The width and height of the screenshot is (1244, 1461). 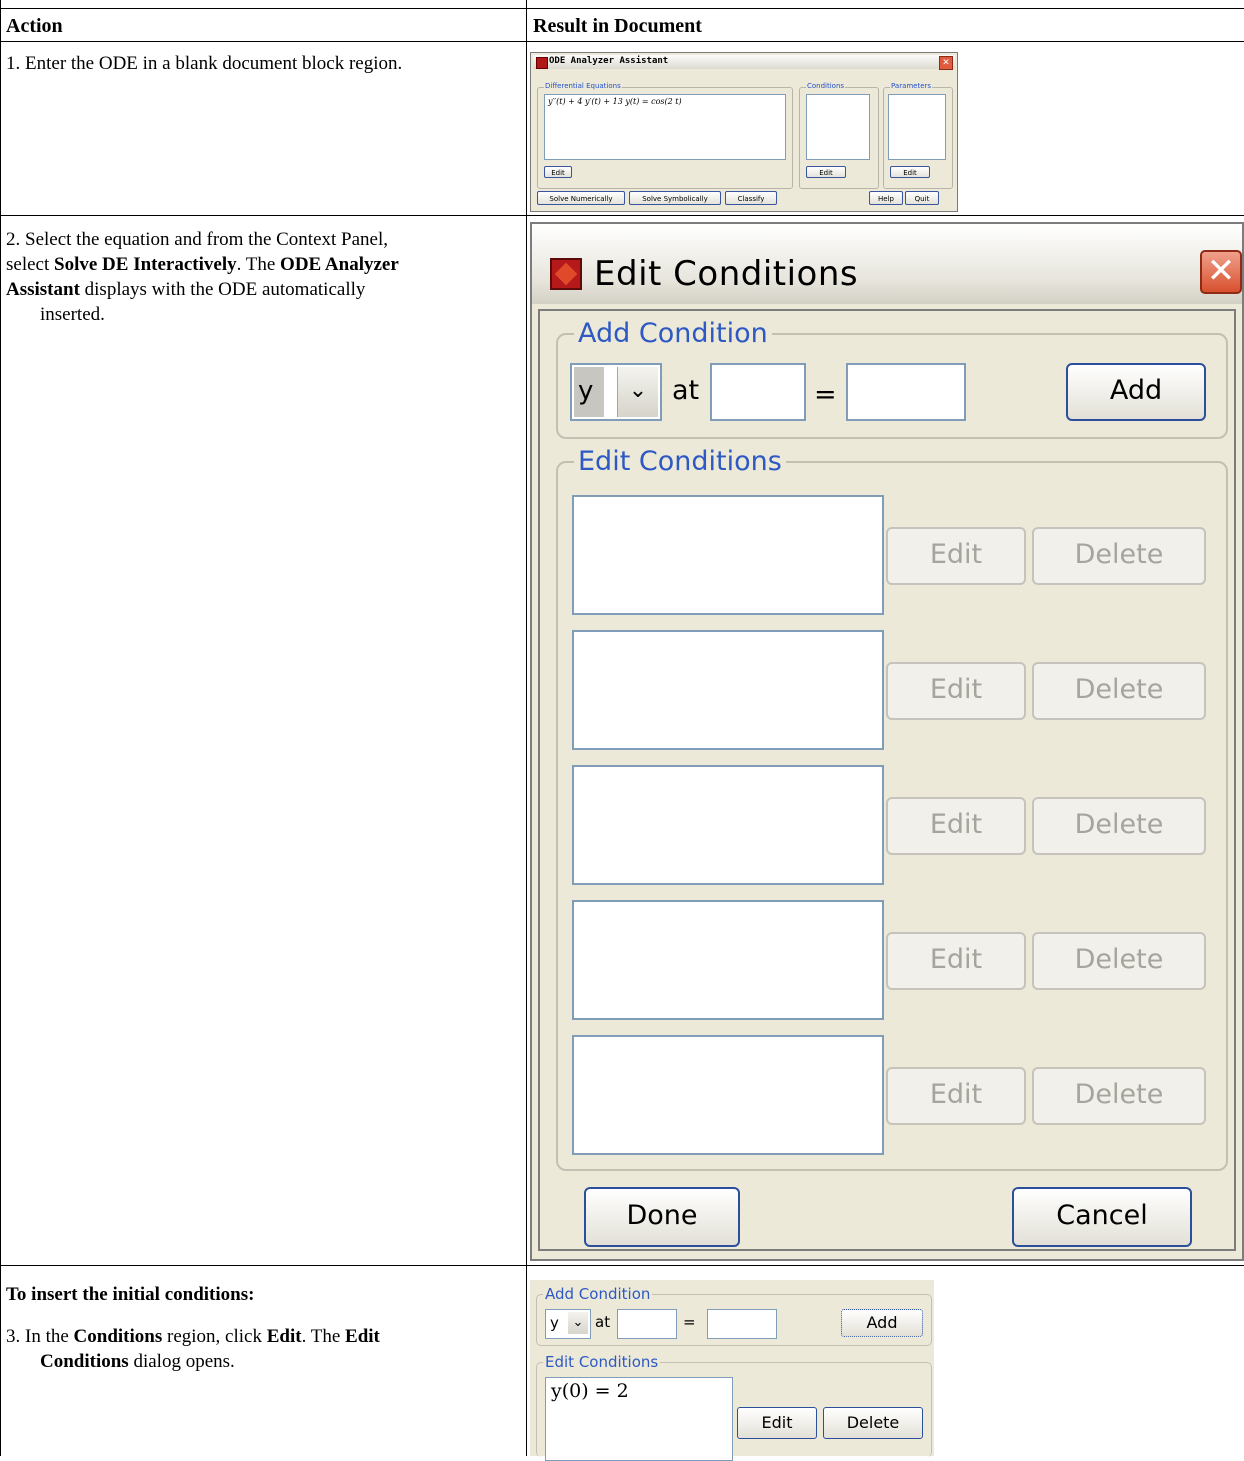 I want to click on header-result: Result in Document, so click(x=617, y=26).